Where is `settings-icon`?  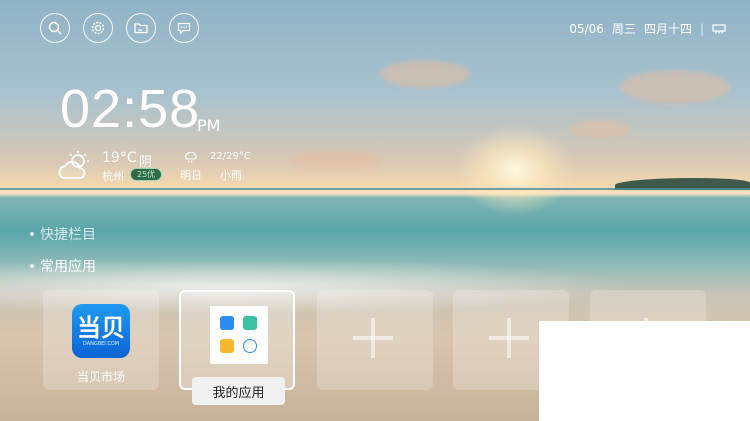
settings-icon is located at coordinates (98, 28).